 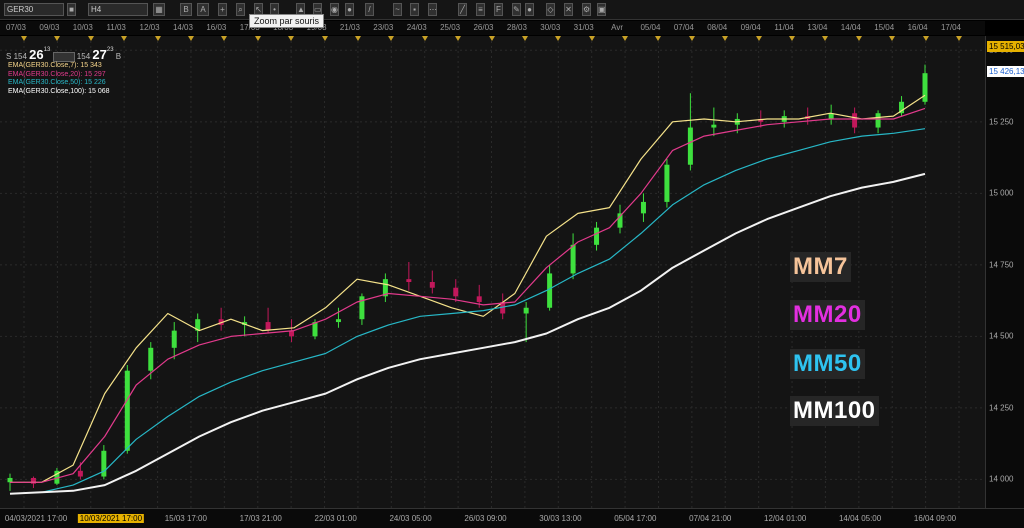 What do you see at coordinates (1001, 265) in the screenshot?
I see `price-tick-label: 14 750` at bounding box center [1001, 265].